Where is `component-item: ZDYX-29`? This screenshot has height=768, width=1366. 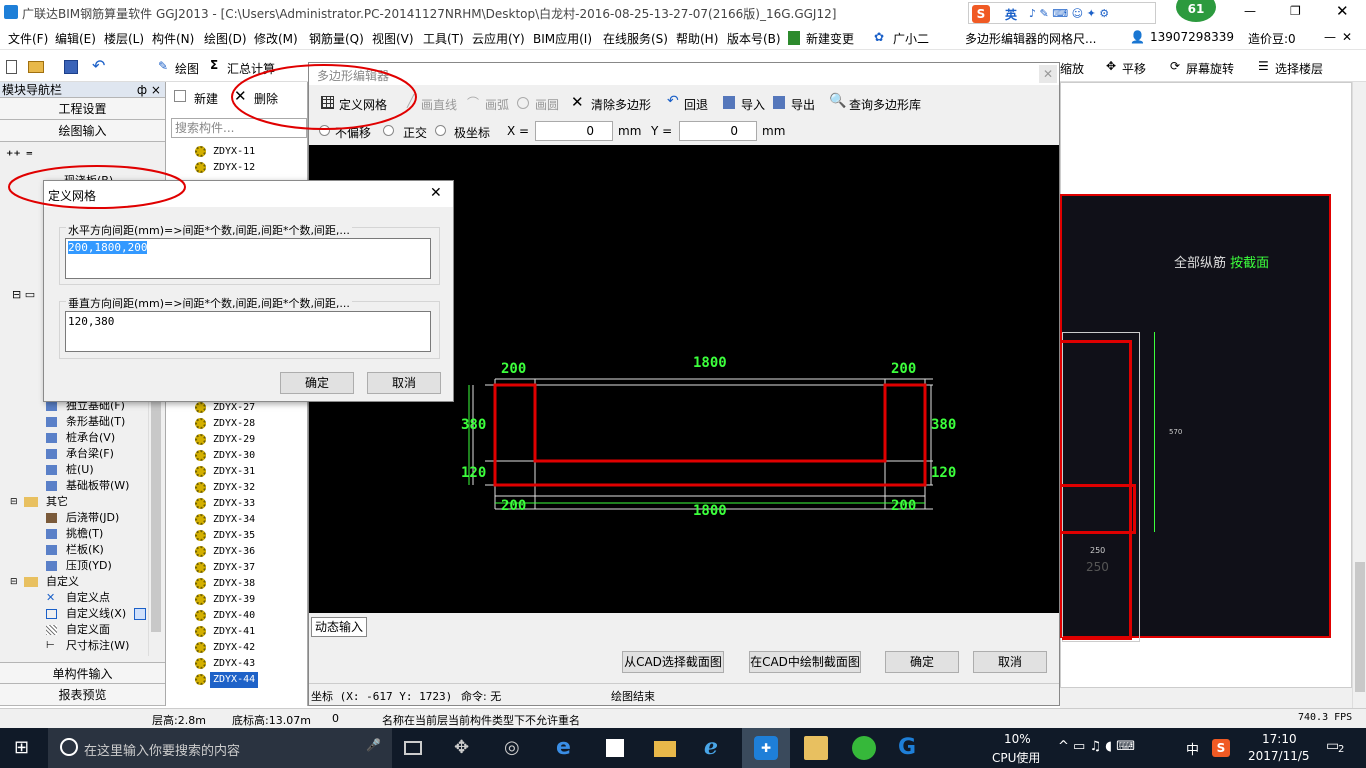
component-item: ZDYX-29 is located at coordinates (225, 440).